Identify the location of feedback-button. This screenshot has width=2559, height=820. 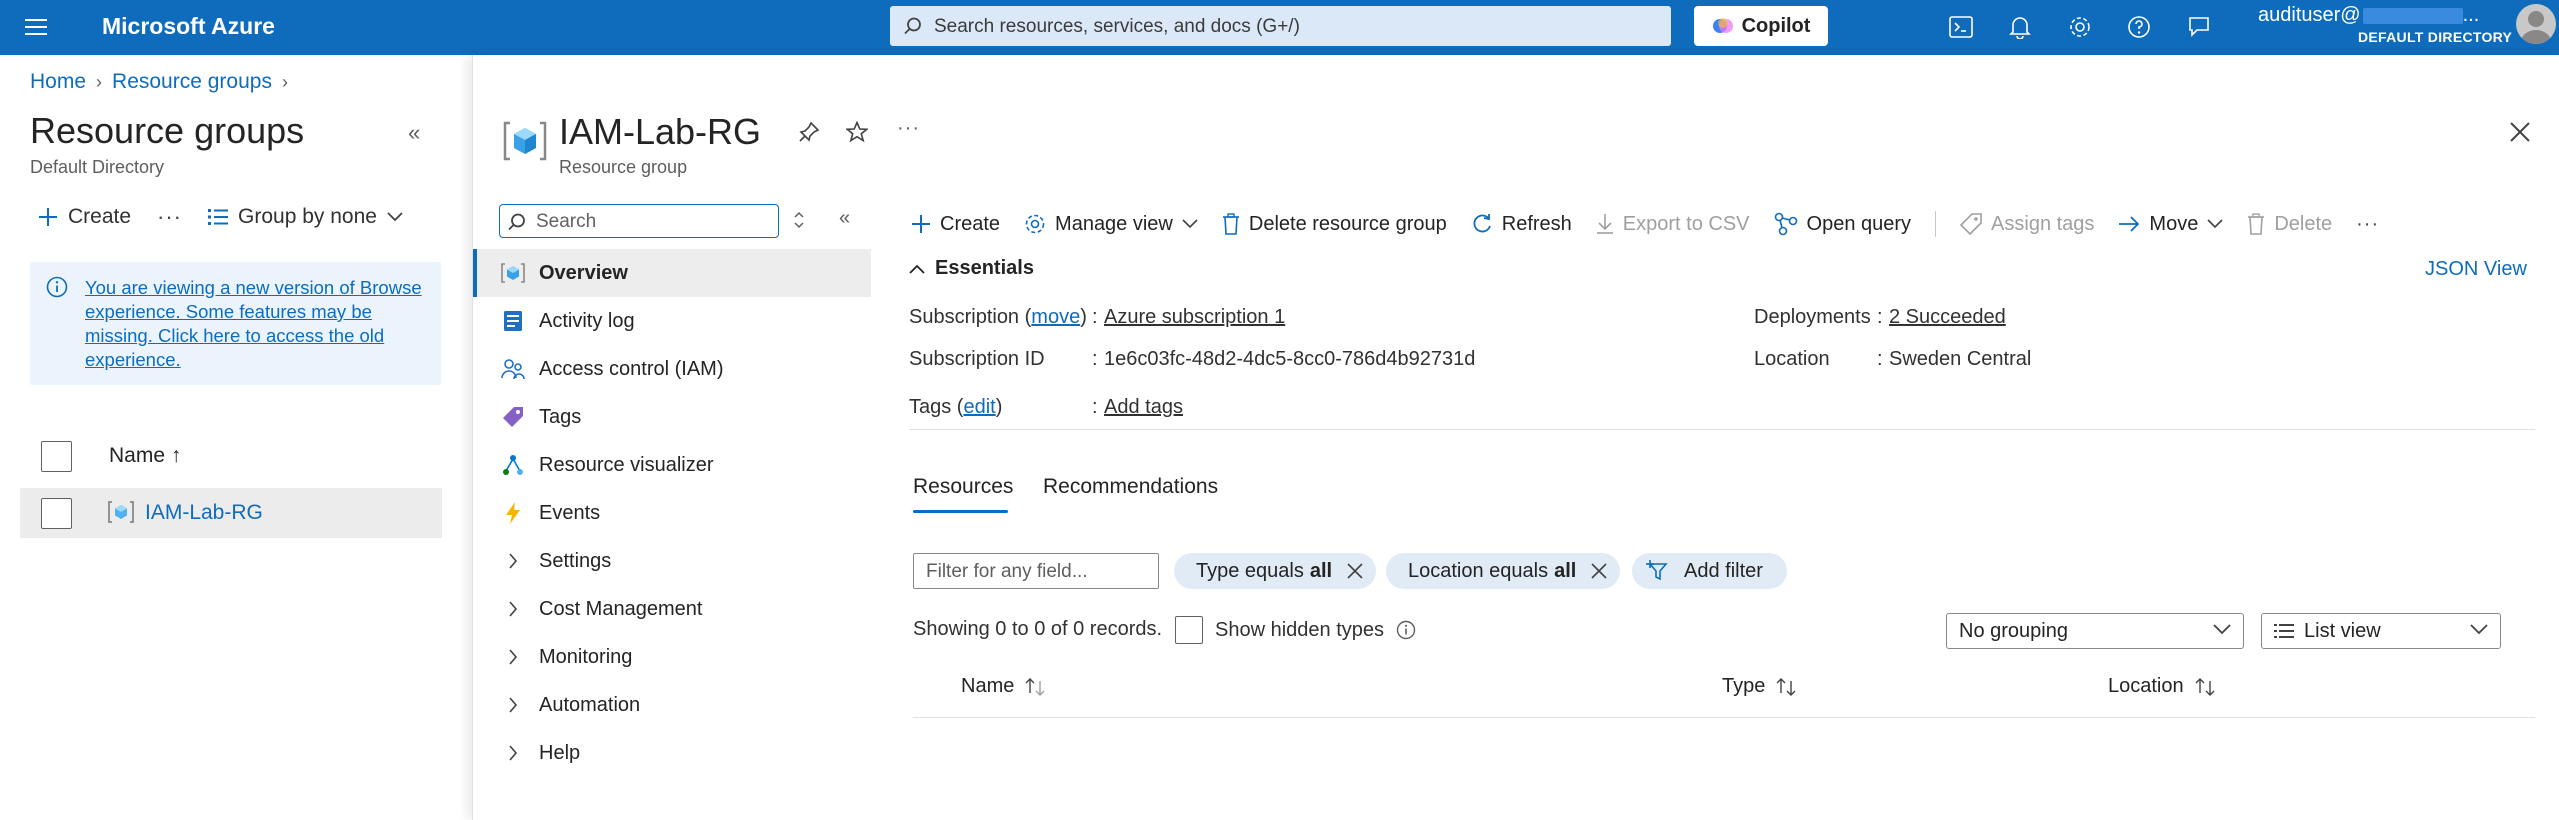
(2199, 27).